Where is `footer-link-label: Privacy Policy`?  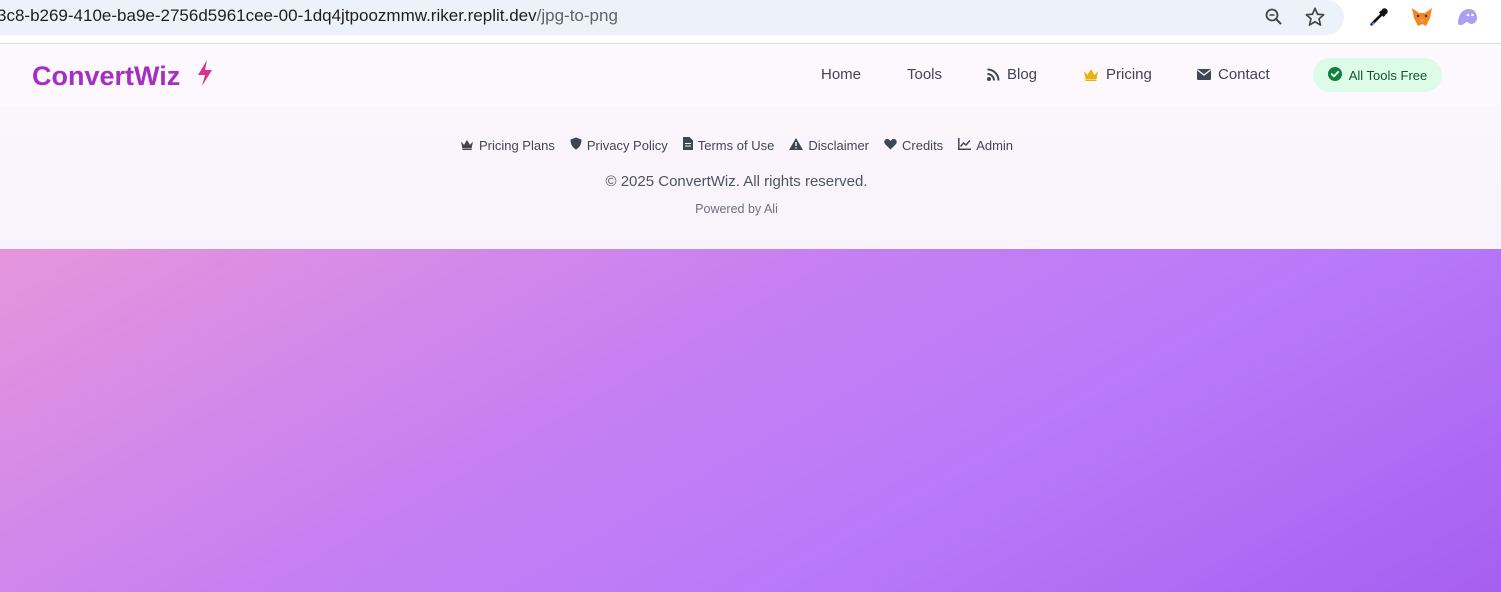 footer-link-label: Privacy Policy is located at coordinates (627, 145).